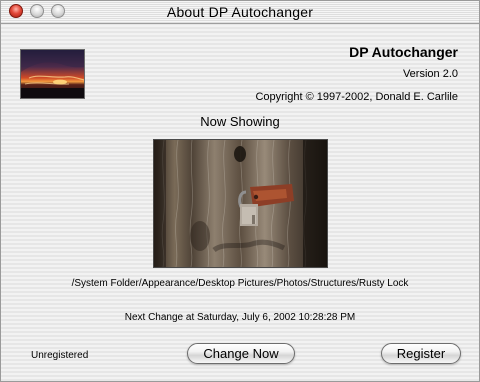 The image size is (480, 382). What do you see at coordinates (241, 353) in the screenshot?
I see `change-now-button: Change Now` at bounding box center [241, 353].